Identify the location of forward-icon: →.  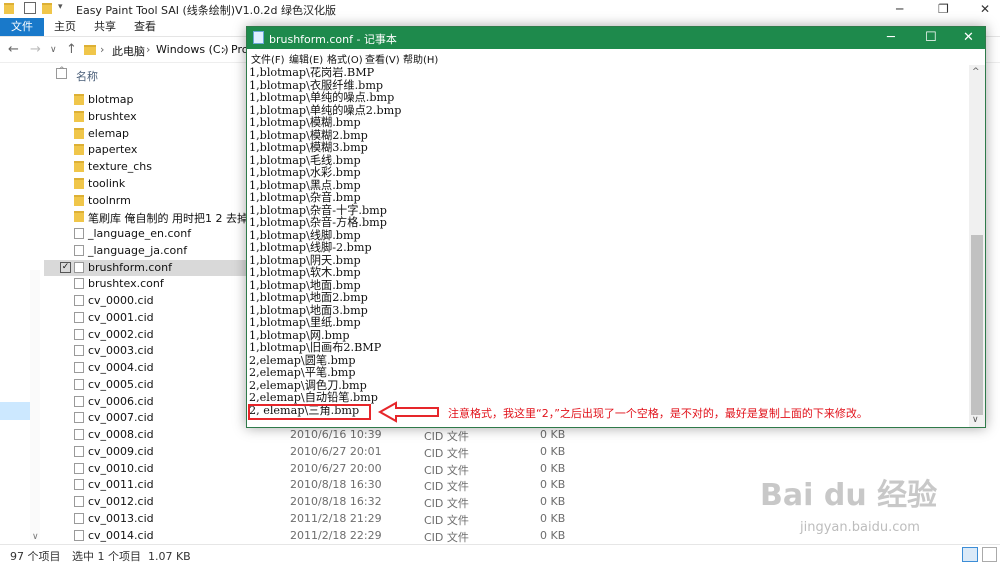
(35, 49).